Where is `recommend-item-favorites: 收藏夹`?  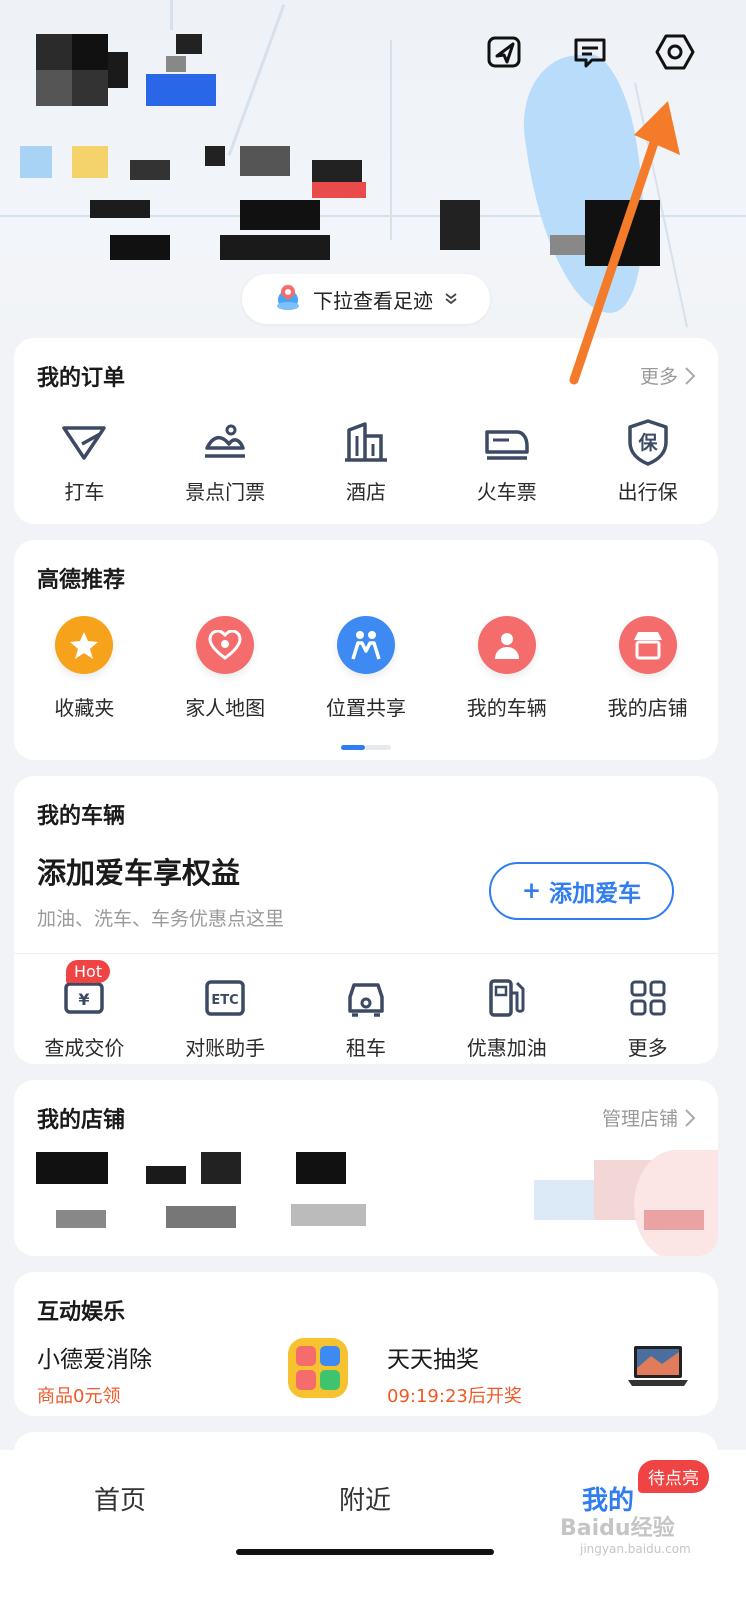
recommend-item-favorites: 收藏夹 is located at coordinates (84, 668).